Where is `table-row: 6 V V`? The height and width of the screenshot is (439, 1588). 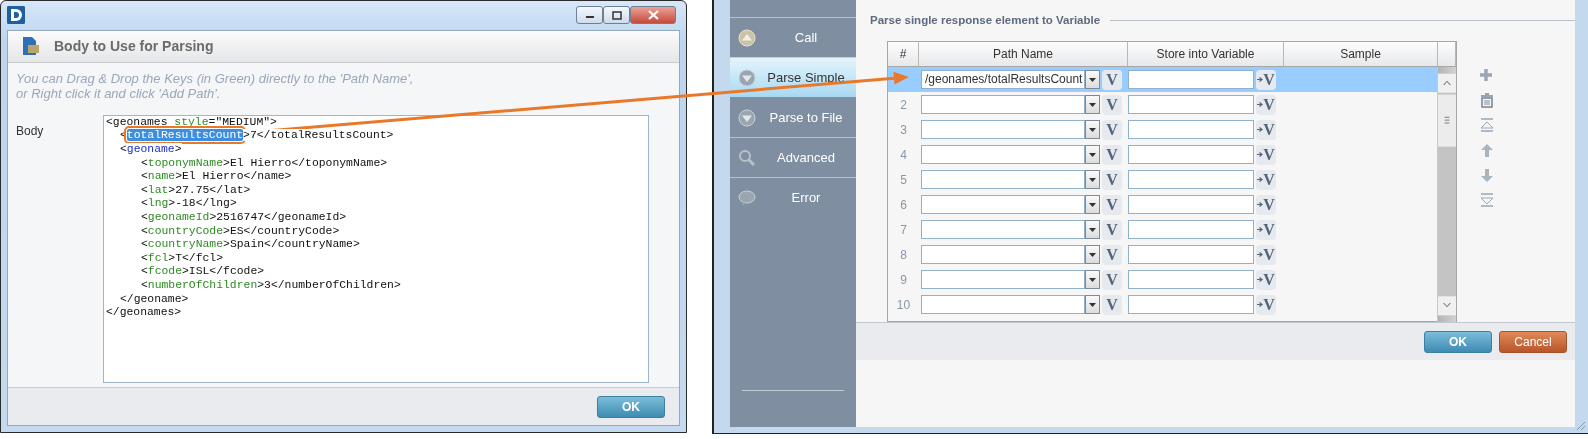 table-row: 6 V V is located at coordinates (1162, 205).